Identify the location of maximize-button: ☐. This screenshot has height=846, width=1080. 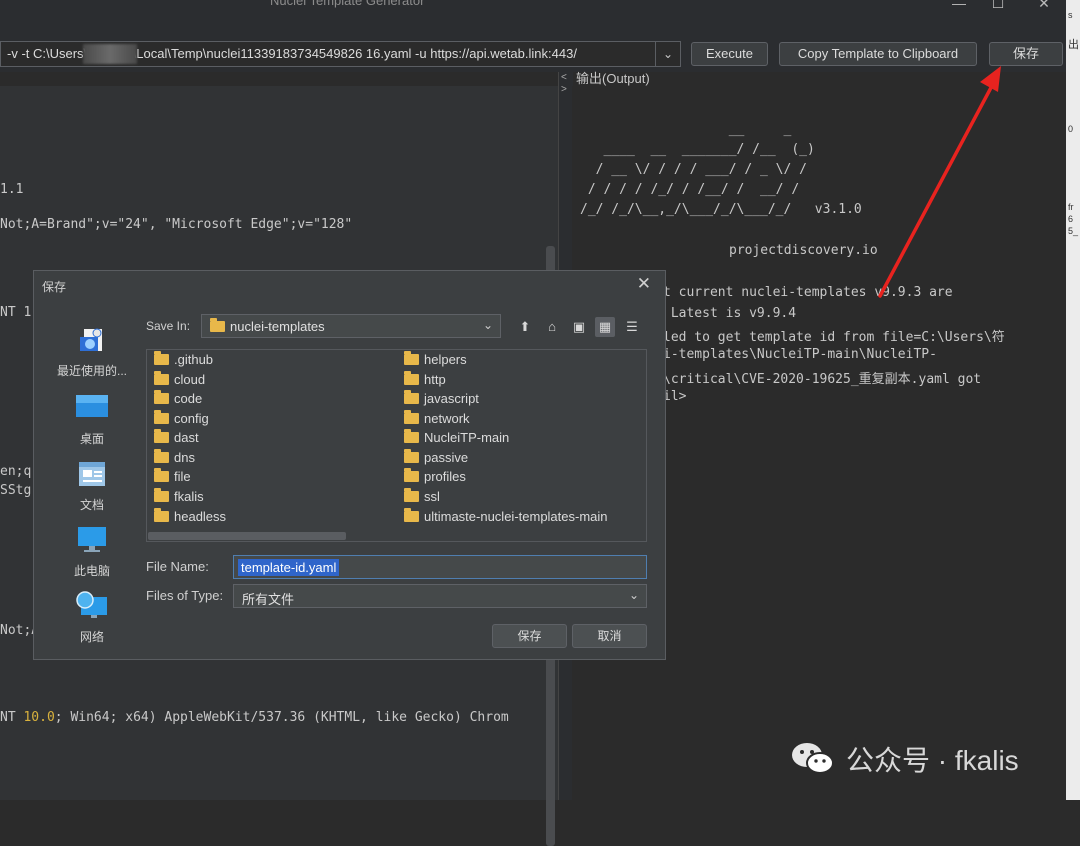
(998, 6).